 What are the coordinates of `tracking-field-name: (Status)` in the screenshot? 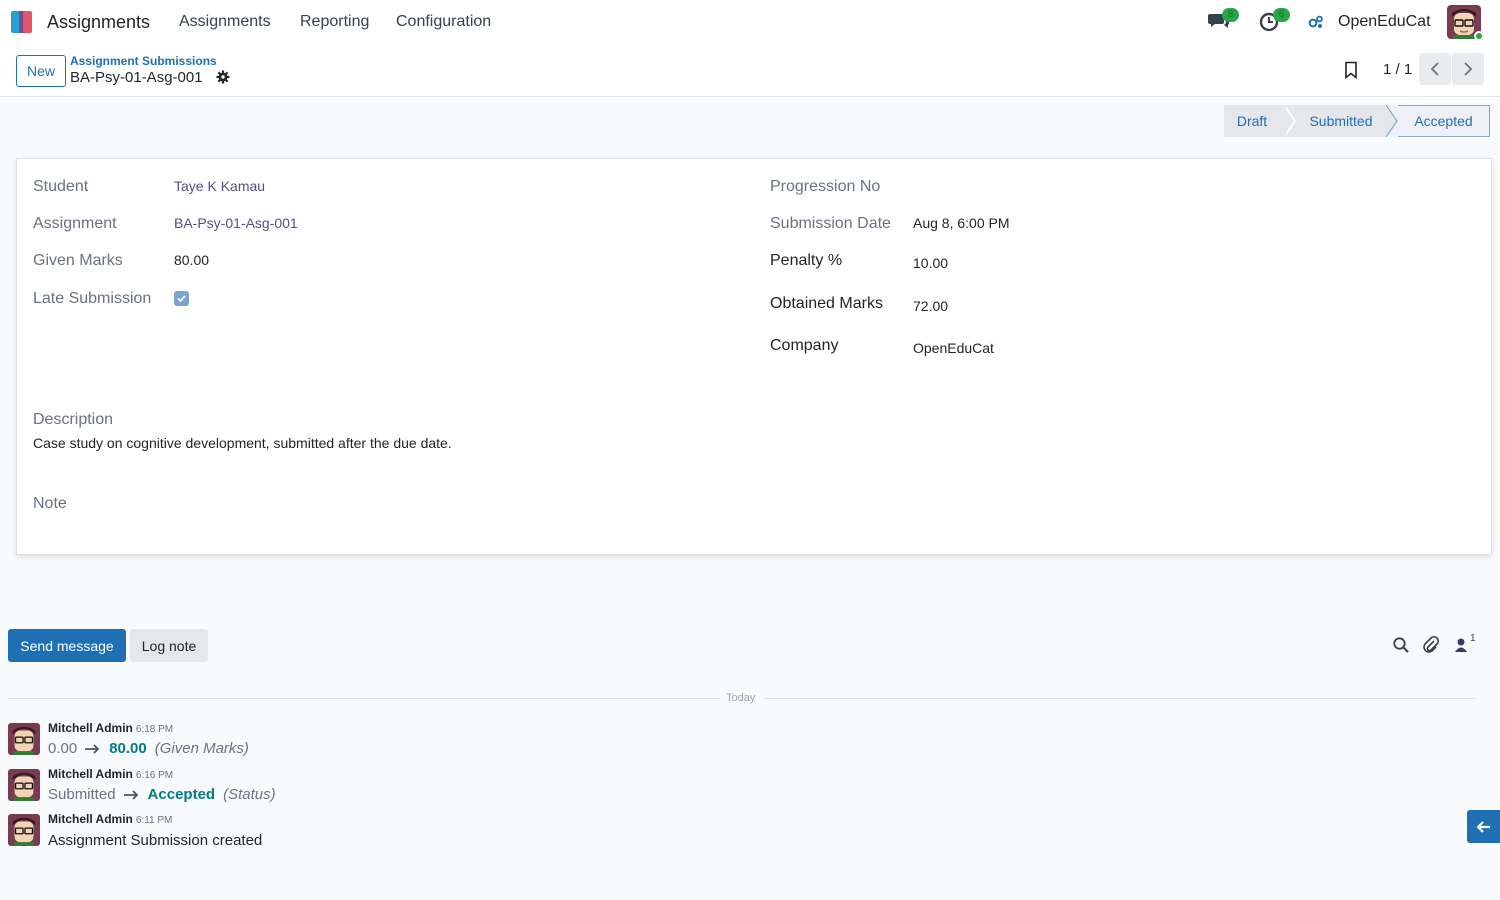 It's located at (249, 794).